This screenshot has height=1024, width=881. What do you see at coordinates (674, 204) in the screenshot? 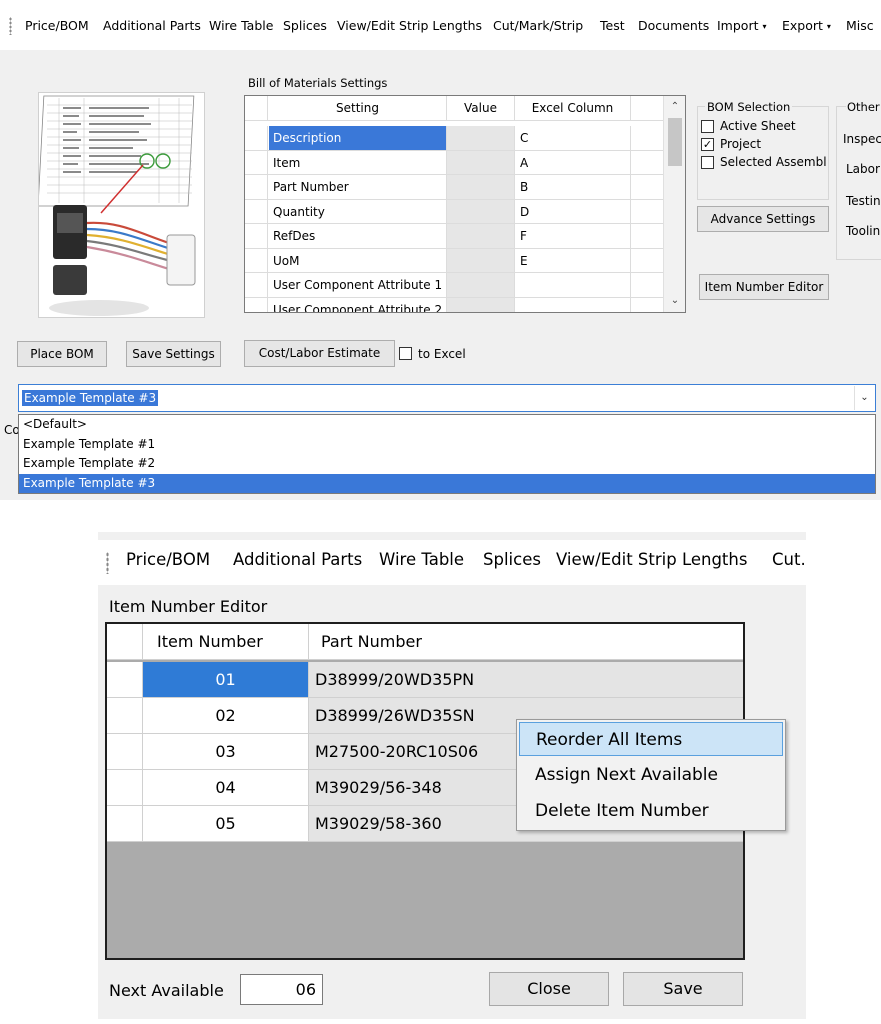
I see `grid-scrollbar: ⌃ ⌄` at bounding box center [674, 204].